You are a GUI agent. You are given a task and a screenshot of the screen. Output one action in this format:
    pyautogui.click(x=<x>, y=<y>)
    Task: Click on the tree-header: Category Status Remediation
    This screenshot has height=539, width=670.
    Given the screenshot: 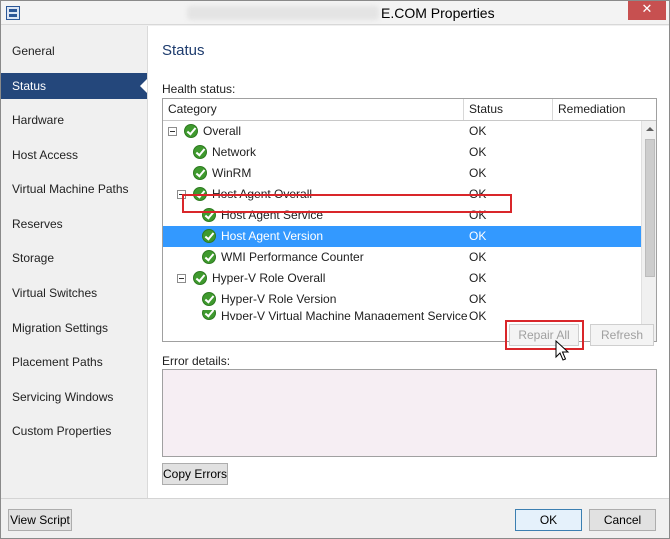 What is the action you would take?
    pyautogui.click(x=409, y=110)
    